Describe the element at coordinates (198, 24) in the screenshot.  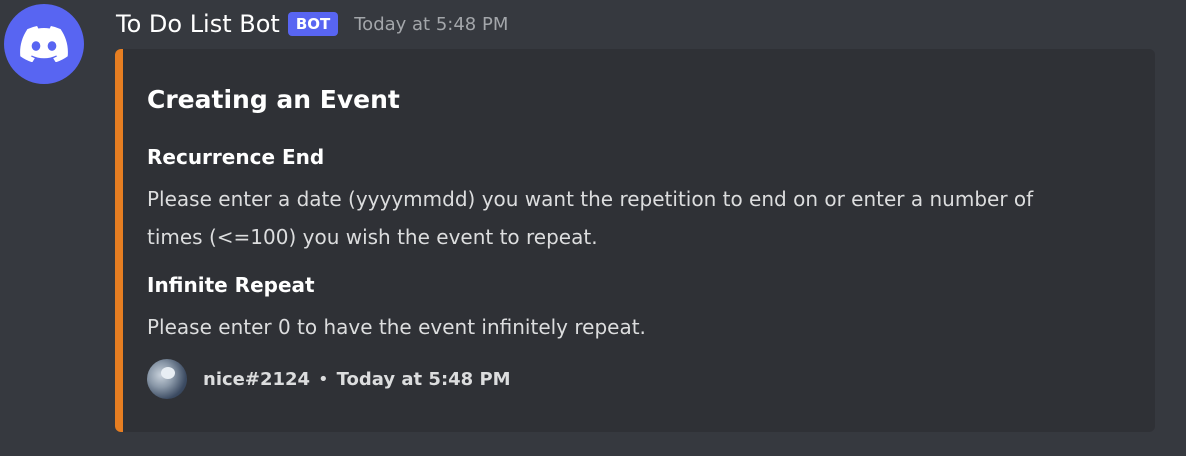
I see `username: To Do List Bot` at that location.